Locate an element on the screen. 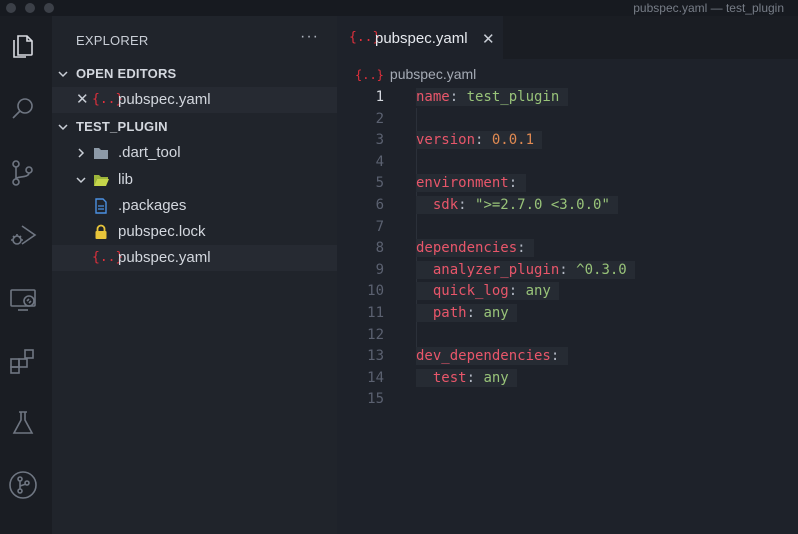  line-number: 2 is located at coordinates (379, 118).